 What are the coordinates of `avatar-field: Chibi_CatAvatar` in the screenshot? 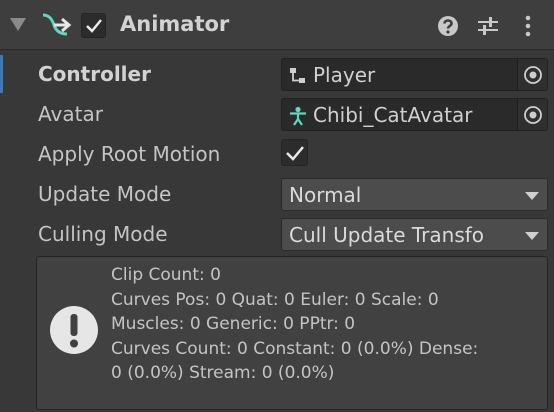 It's located at (414, 114).